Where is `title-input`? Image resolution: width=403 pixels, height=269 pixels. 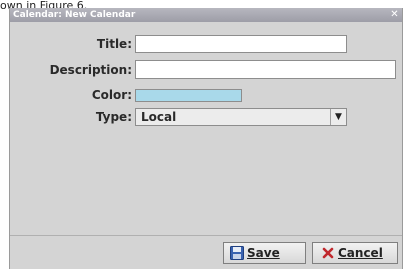
title-input is located at coordinates (241, 44).